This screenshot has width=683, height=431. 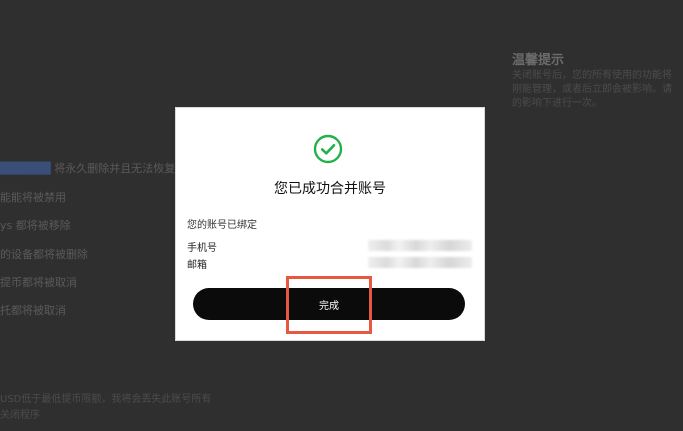 What do you see at coordinates (330, 189) in the screenshot?
I see `dialog-title: 您已成功合并账号` at bounding box center [330, 189].